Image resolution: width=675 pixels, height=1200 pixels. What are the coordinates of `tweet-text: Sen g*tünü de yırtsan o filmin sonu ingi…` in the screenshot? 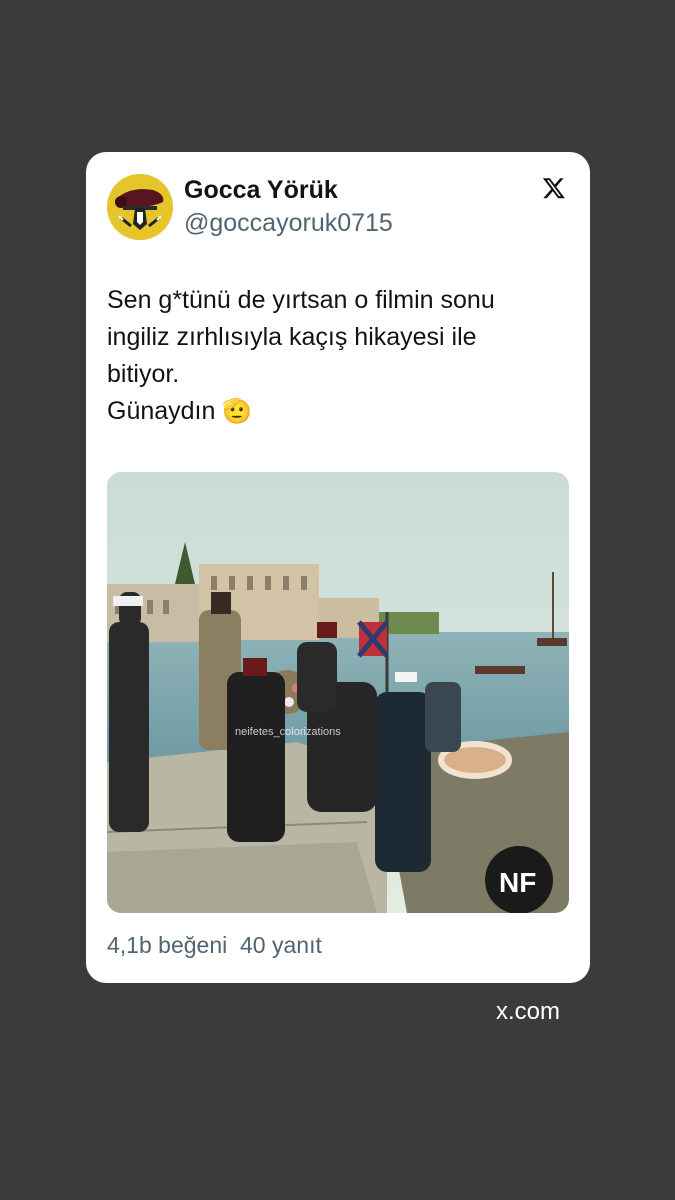 It's located at (342, 356).